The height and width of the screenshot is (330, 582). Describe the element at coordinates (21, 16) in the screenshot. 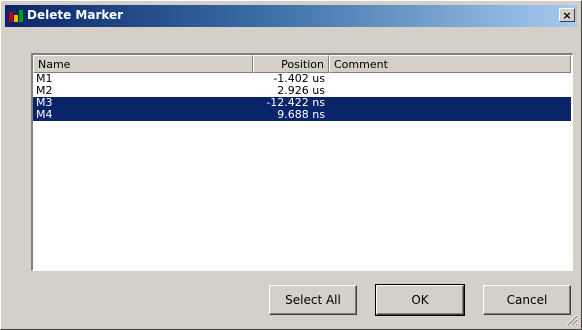

I see `app-icon-bar-green` at that location.